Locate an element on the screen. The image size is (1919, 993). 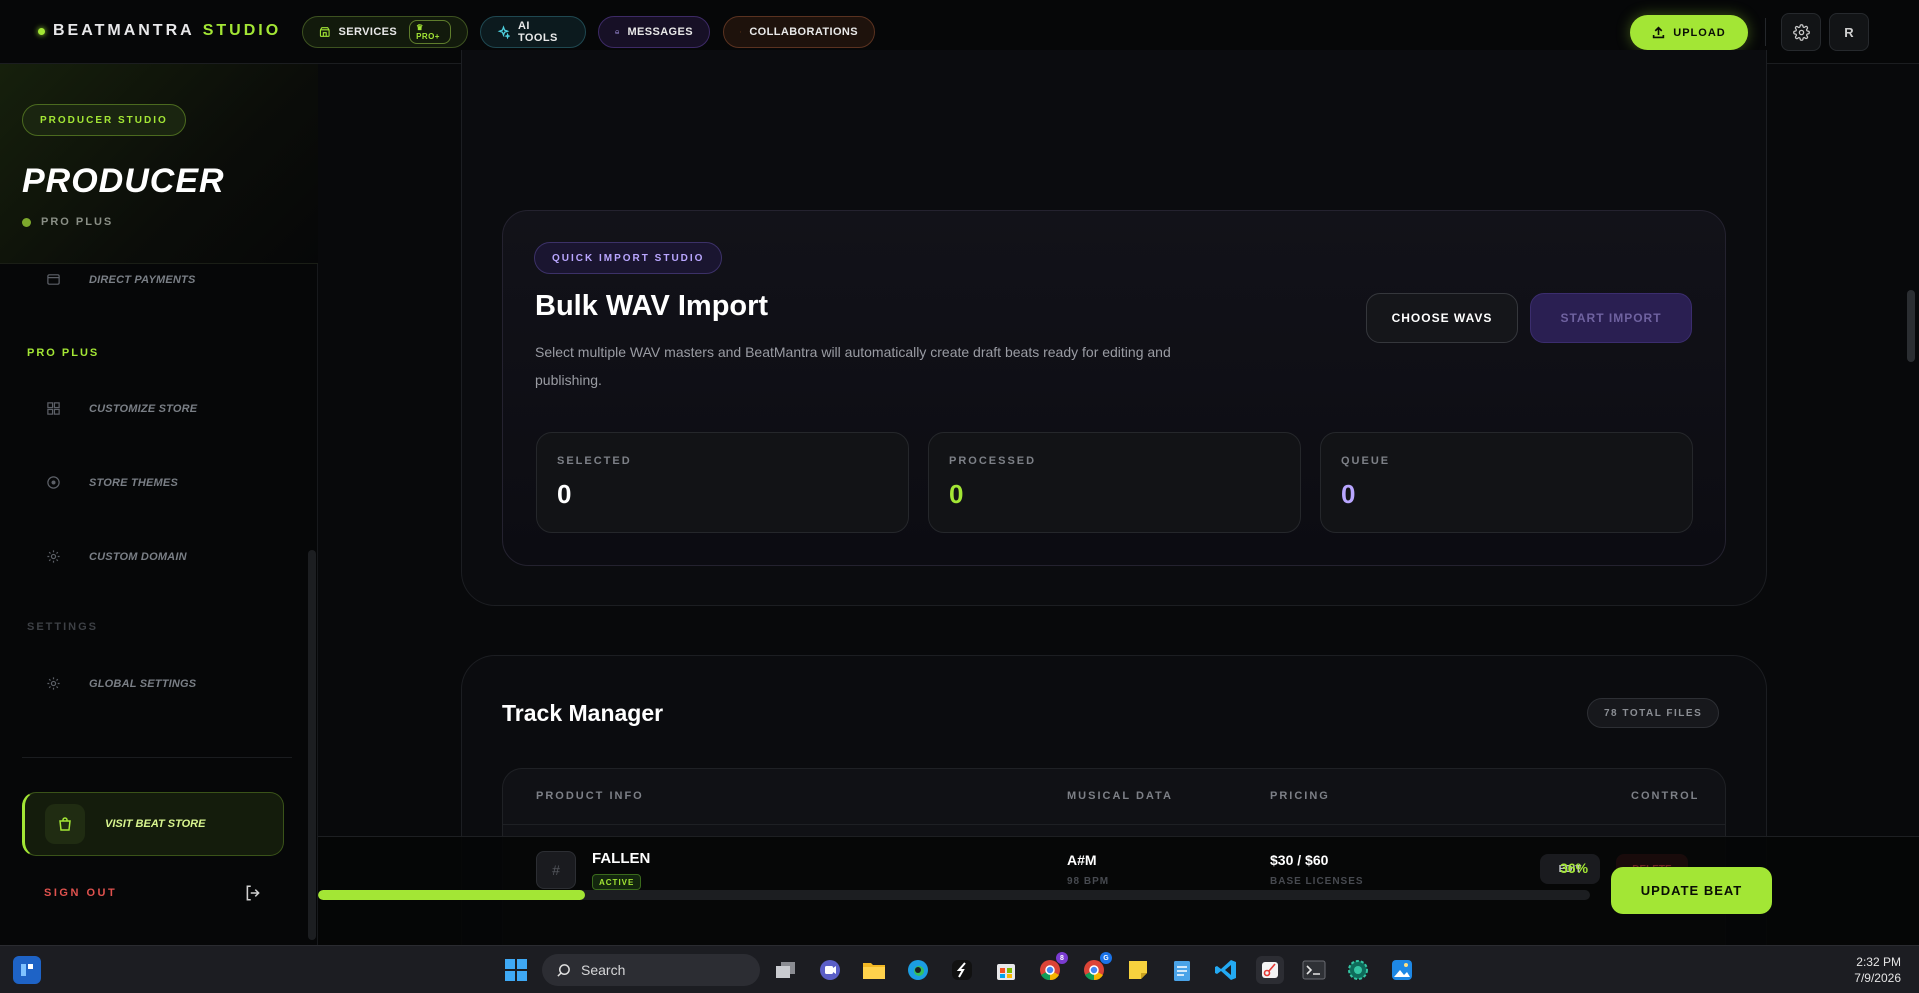
plan-dot is located at coordinates (26, 222).